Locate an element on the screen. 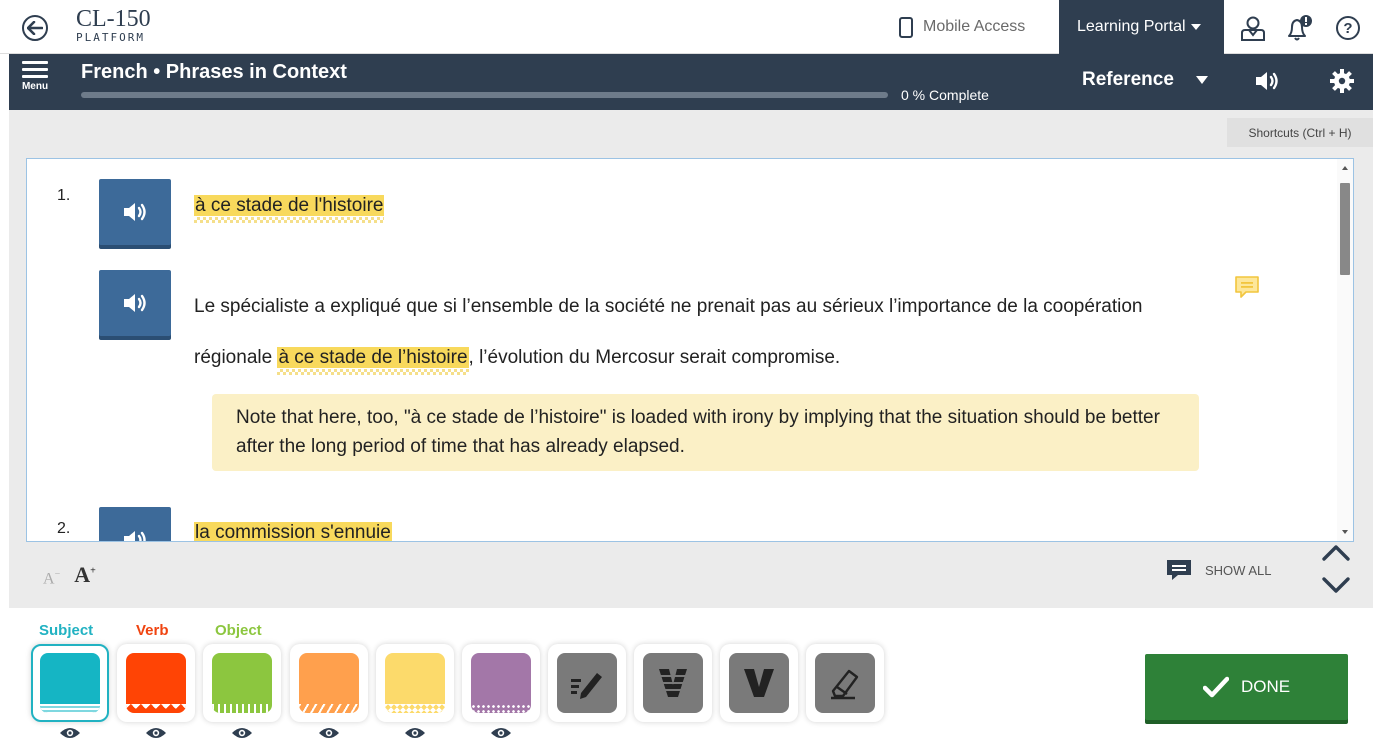  shortcuts-link: Shortcuts (Ctrl + H) is located at coordinates (1300, 132).